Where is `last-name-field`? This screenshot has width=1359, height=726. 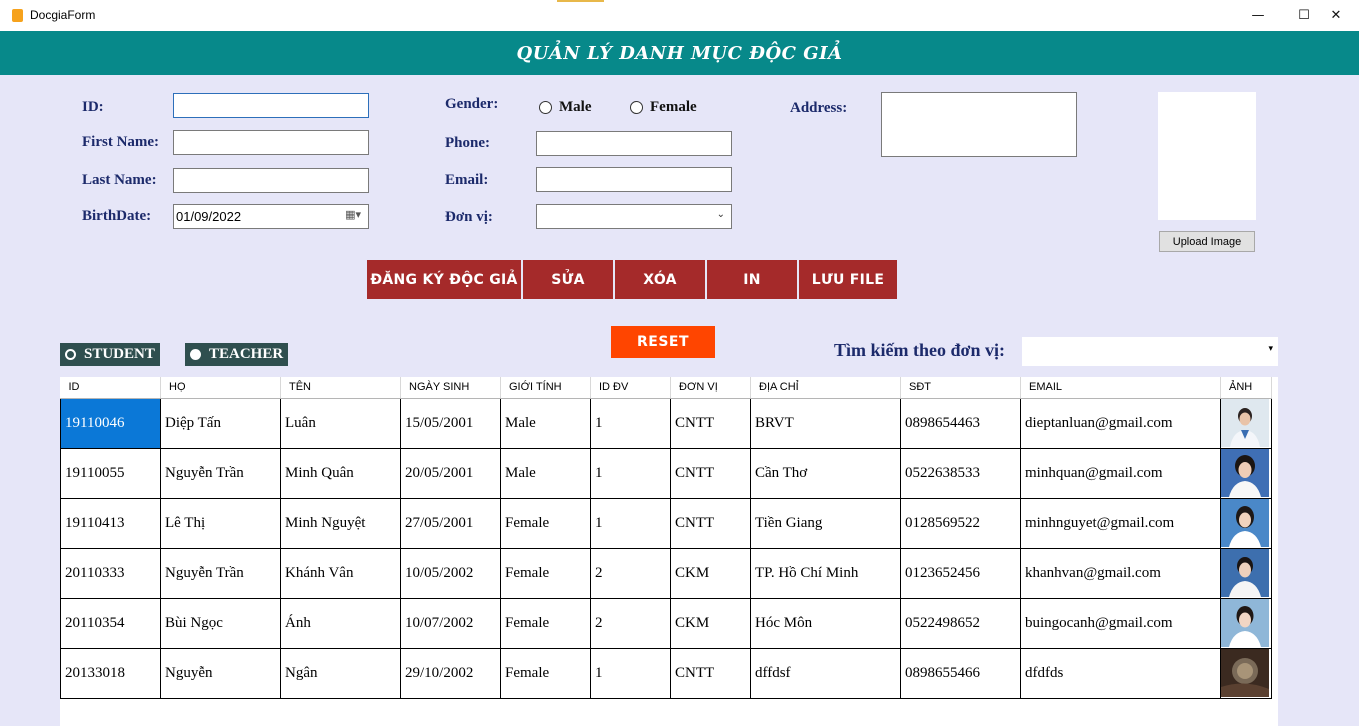 last-name-field is located at coordinates (271, 180).